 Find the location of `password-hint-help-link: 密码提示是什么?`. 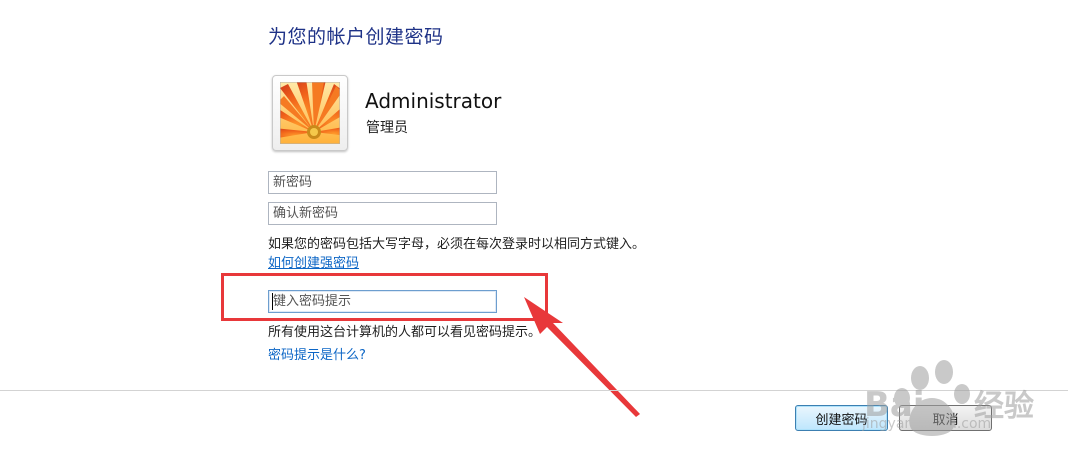

password-hint-help-link: 密码提示是什么? is located at coordinates (317, 353).